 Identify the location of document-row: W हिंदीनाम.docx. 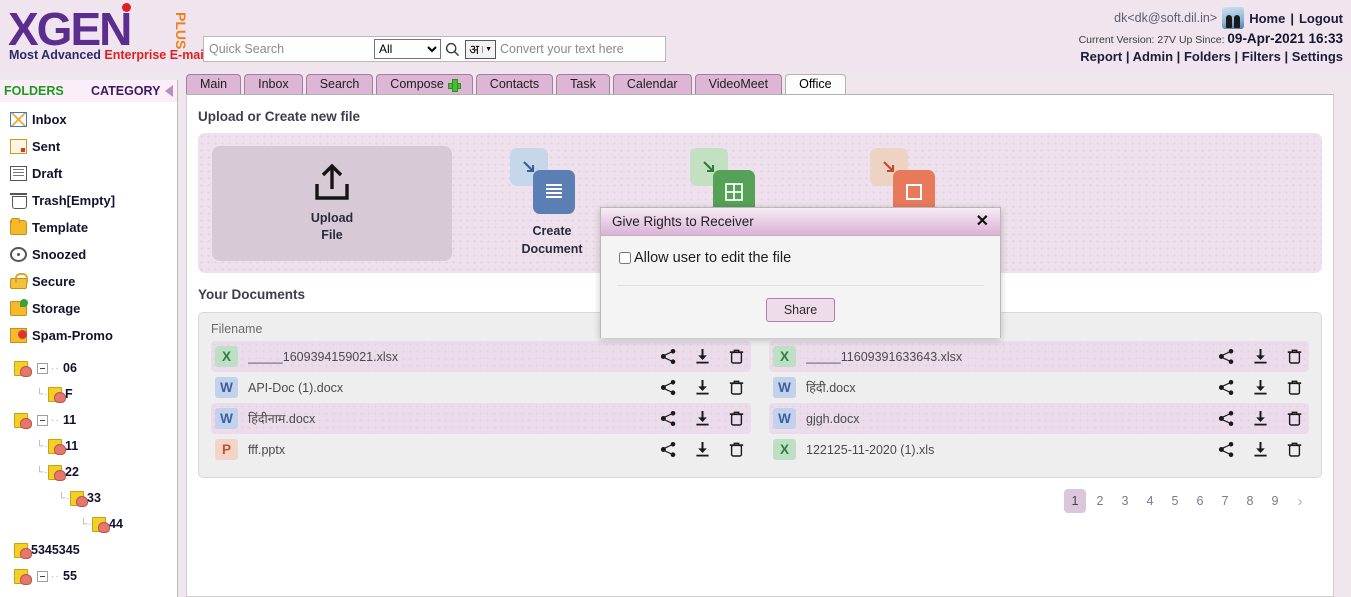
(481, 418).